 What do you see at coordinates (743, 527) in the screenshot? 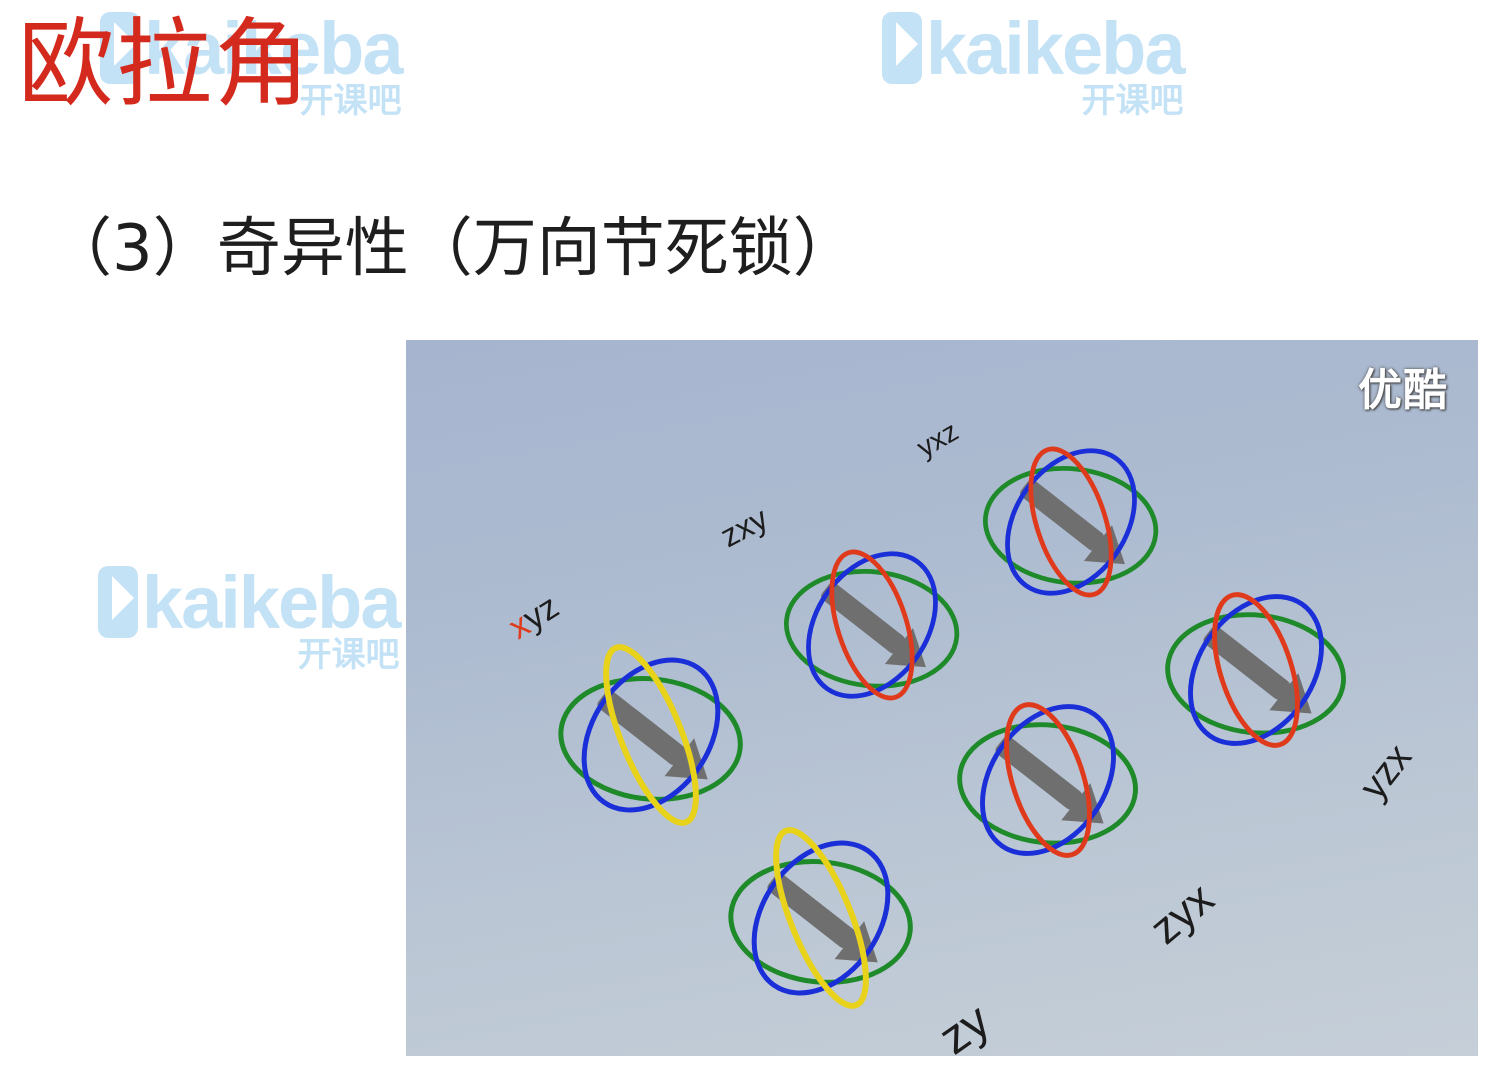
I see `order-label-zxy: zxy` at bounding box center [743, 527].